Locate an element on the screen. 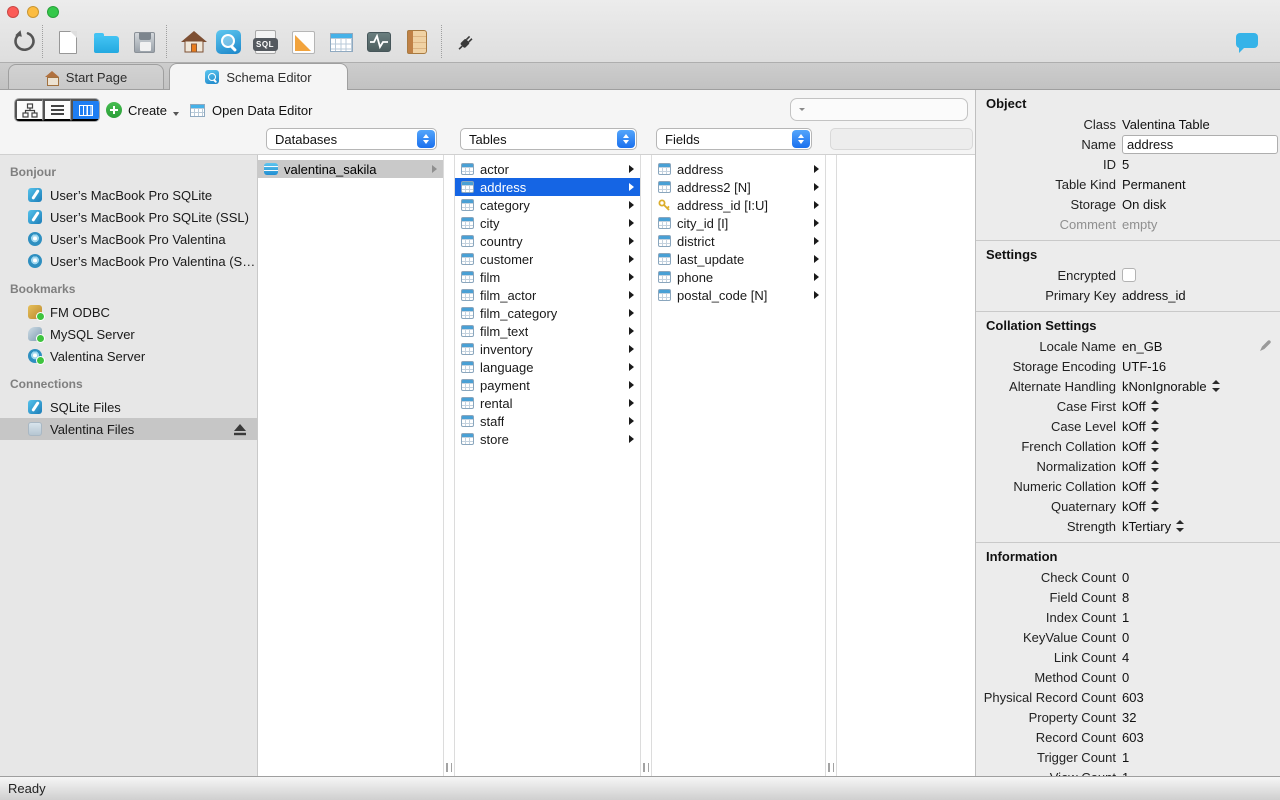 The height and width of the screenshot is (800, 1280). column-view-button is located at coordinates (85, 110).